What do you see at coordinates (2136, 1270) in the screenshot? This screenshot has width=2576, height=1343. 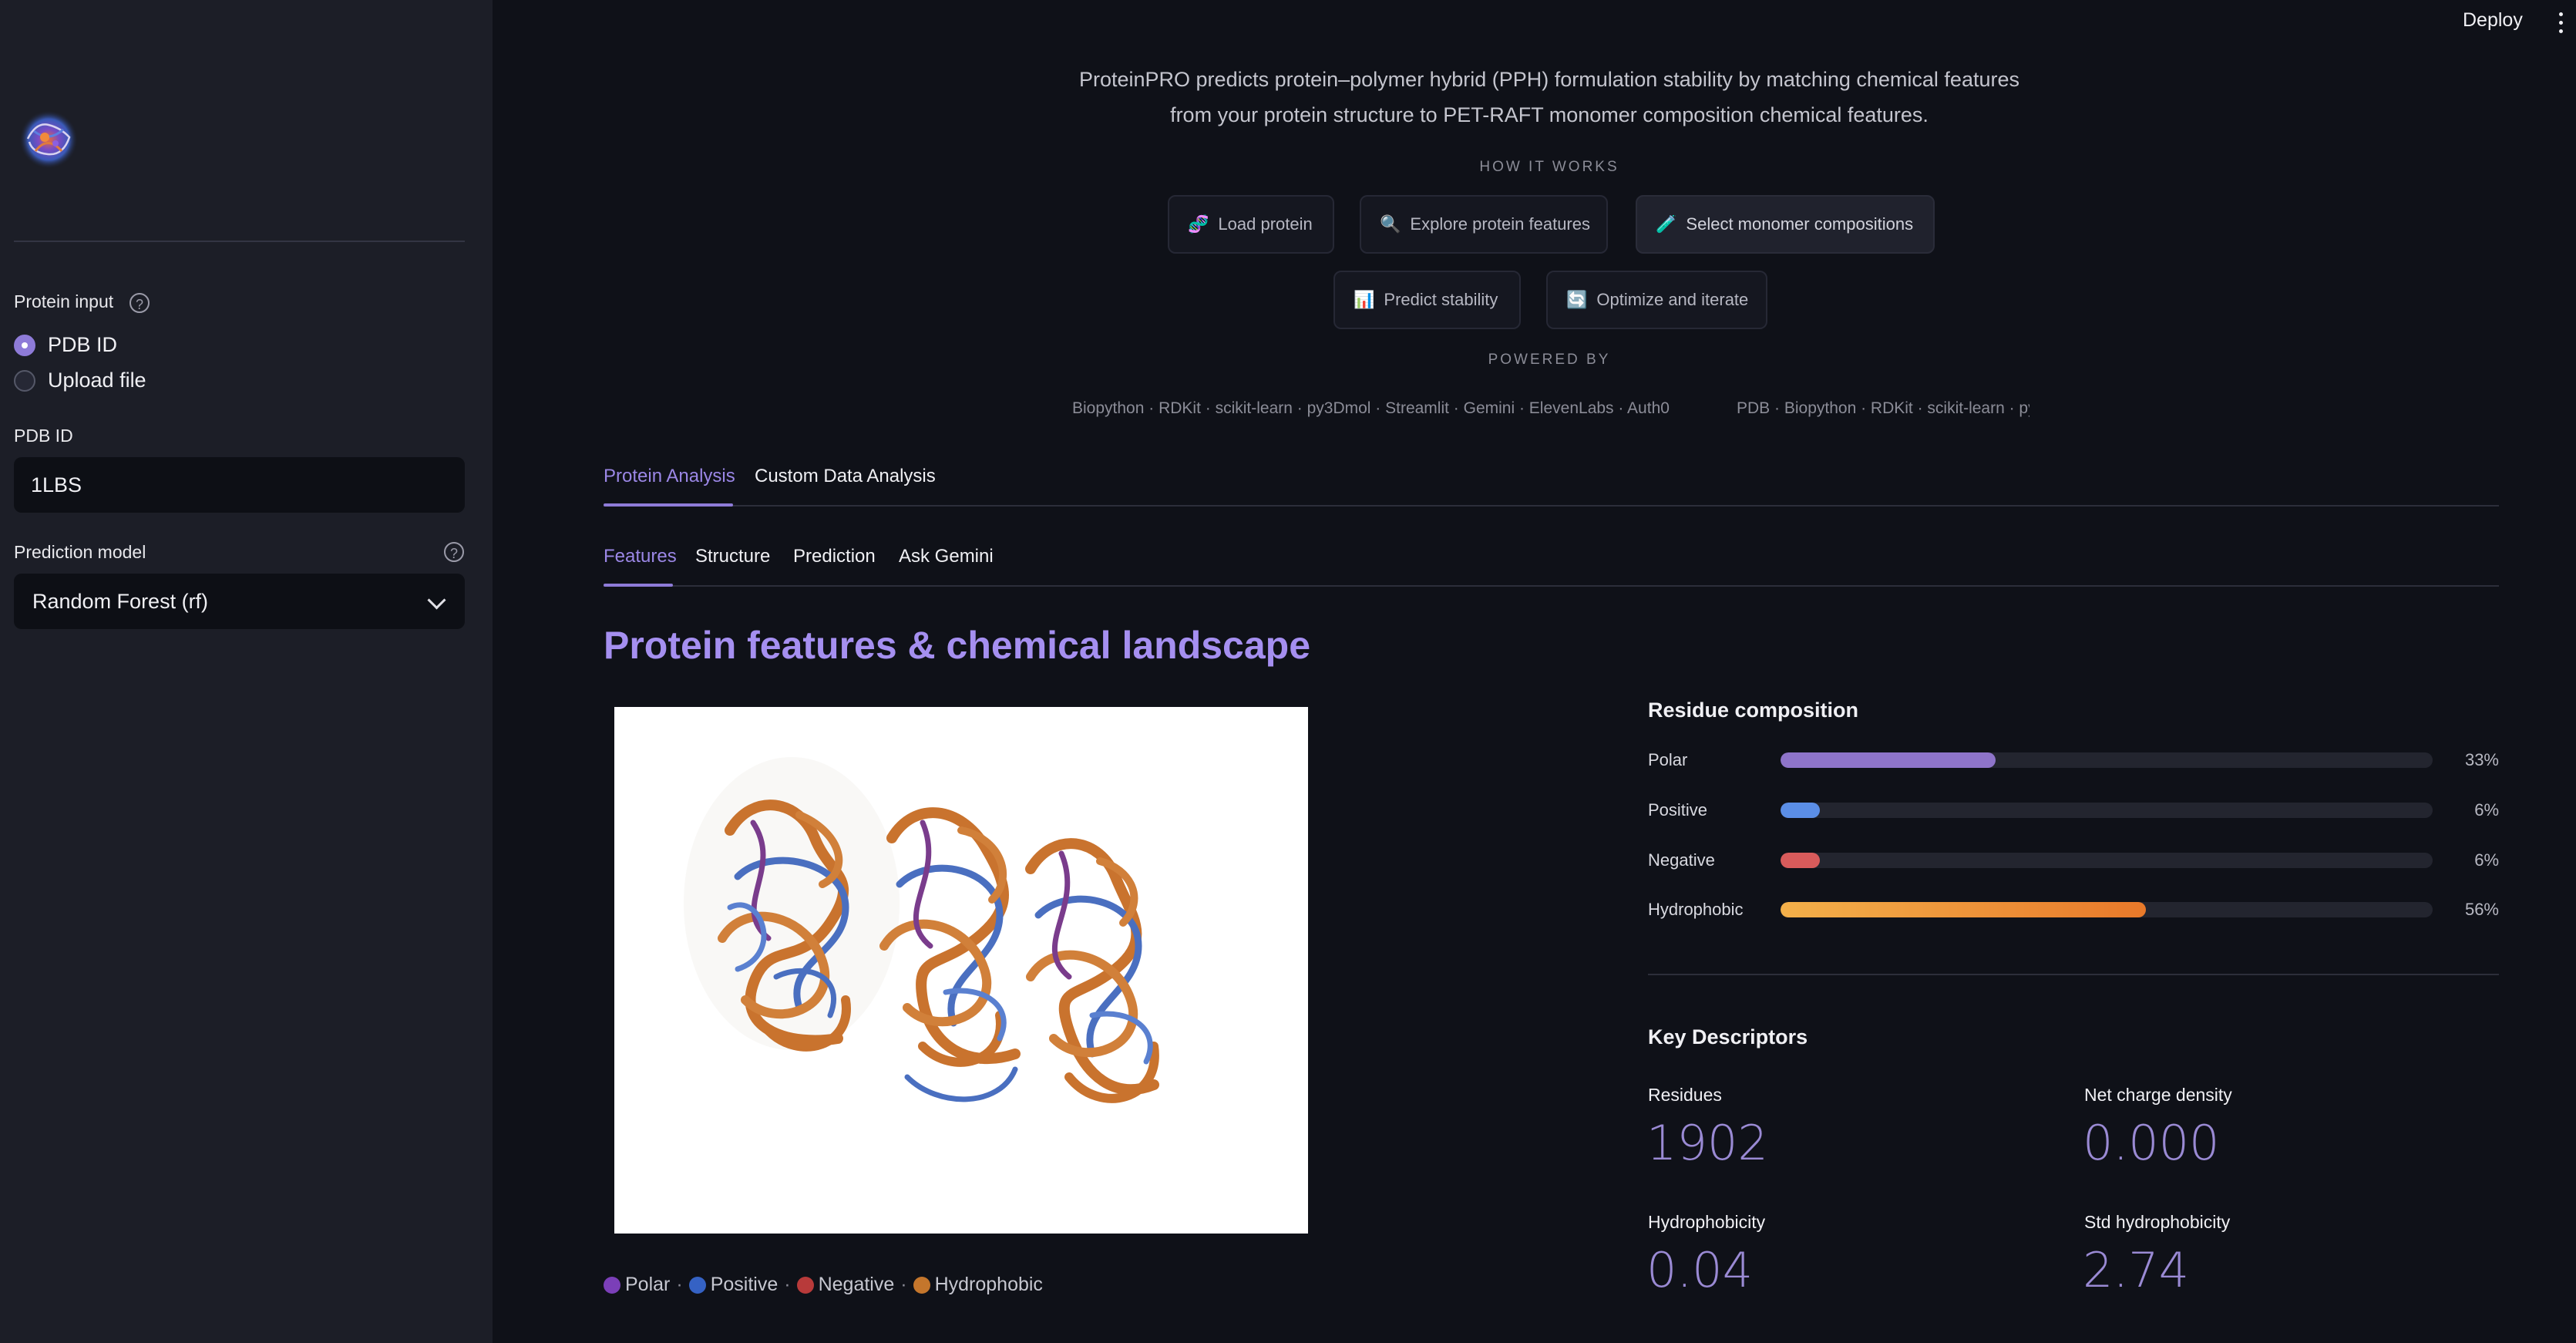 I see `metric-value-std-hydrophobicity: 2.74` at bounding box center [2136, 1270].